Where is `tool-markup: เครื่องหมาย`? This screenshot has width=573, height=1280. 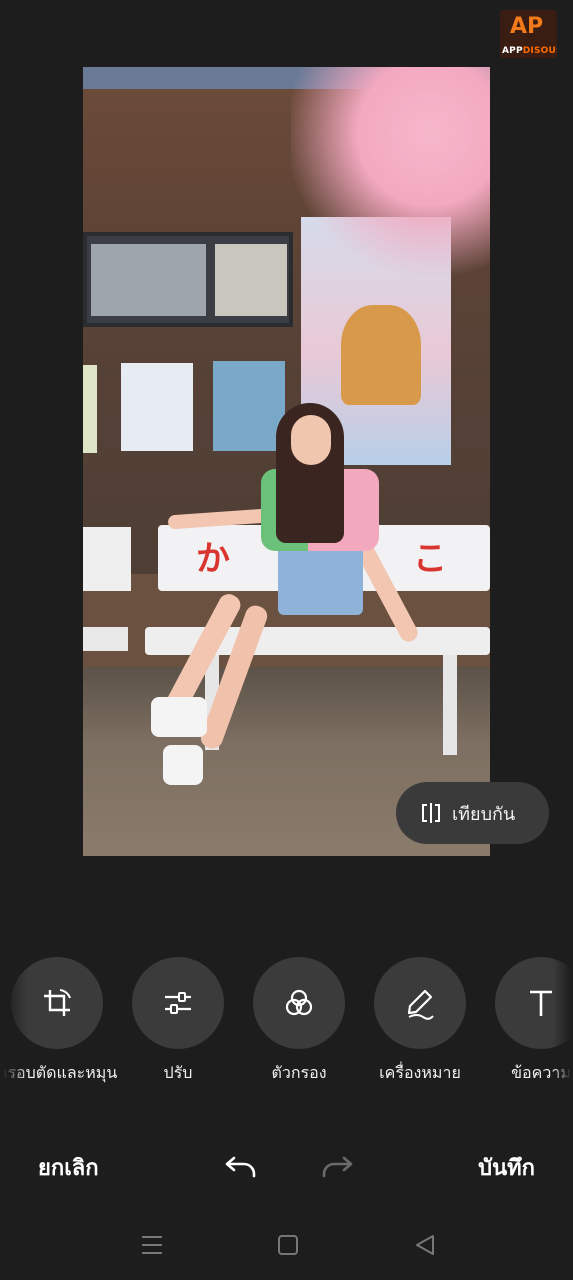
tool-markup: เครื่องหมาย is located at coordinates (420, 1019).